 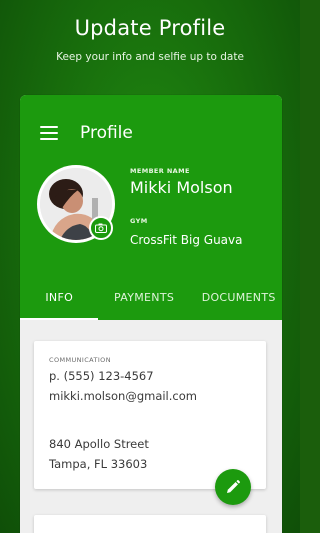 What do you see at coordinates (98, 464) in the screenshot?
I see `city-address: Tampa, FL 33603` at bounding box center [98, 464].